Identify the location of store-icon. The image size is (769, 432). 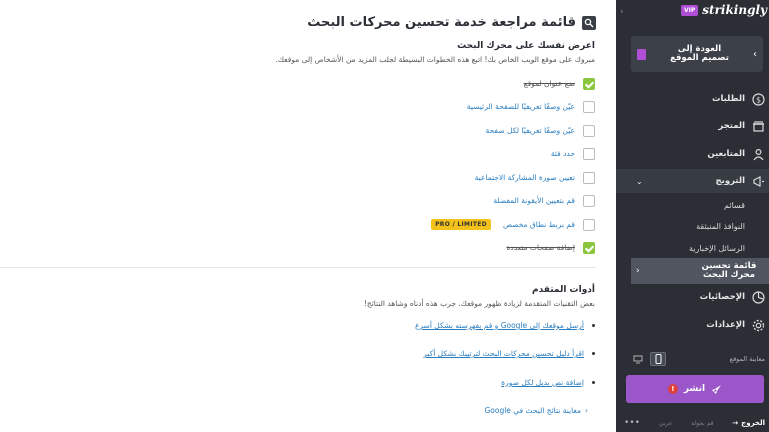
(758, 126).